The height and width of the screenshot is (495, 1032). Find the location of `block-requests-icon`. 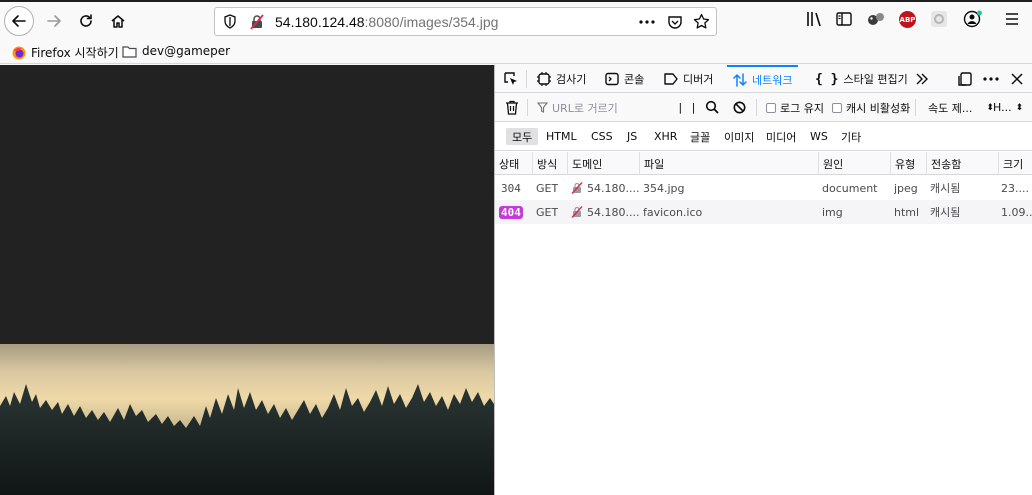

block-requests-icon is located at coordinates (739, 107).